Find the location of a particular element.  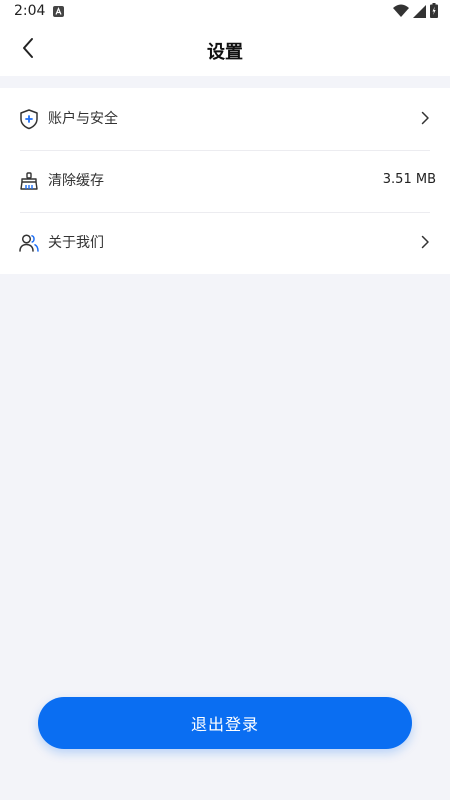

menu-item-label: 关于我们 is located at coordinates (76, 243).